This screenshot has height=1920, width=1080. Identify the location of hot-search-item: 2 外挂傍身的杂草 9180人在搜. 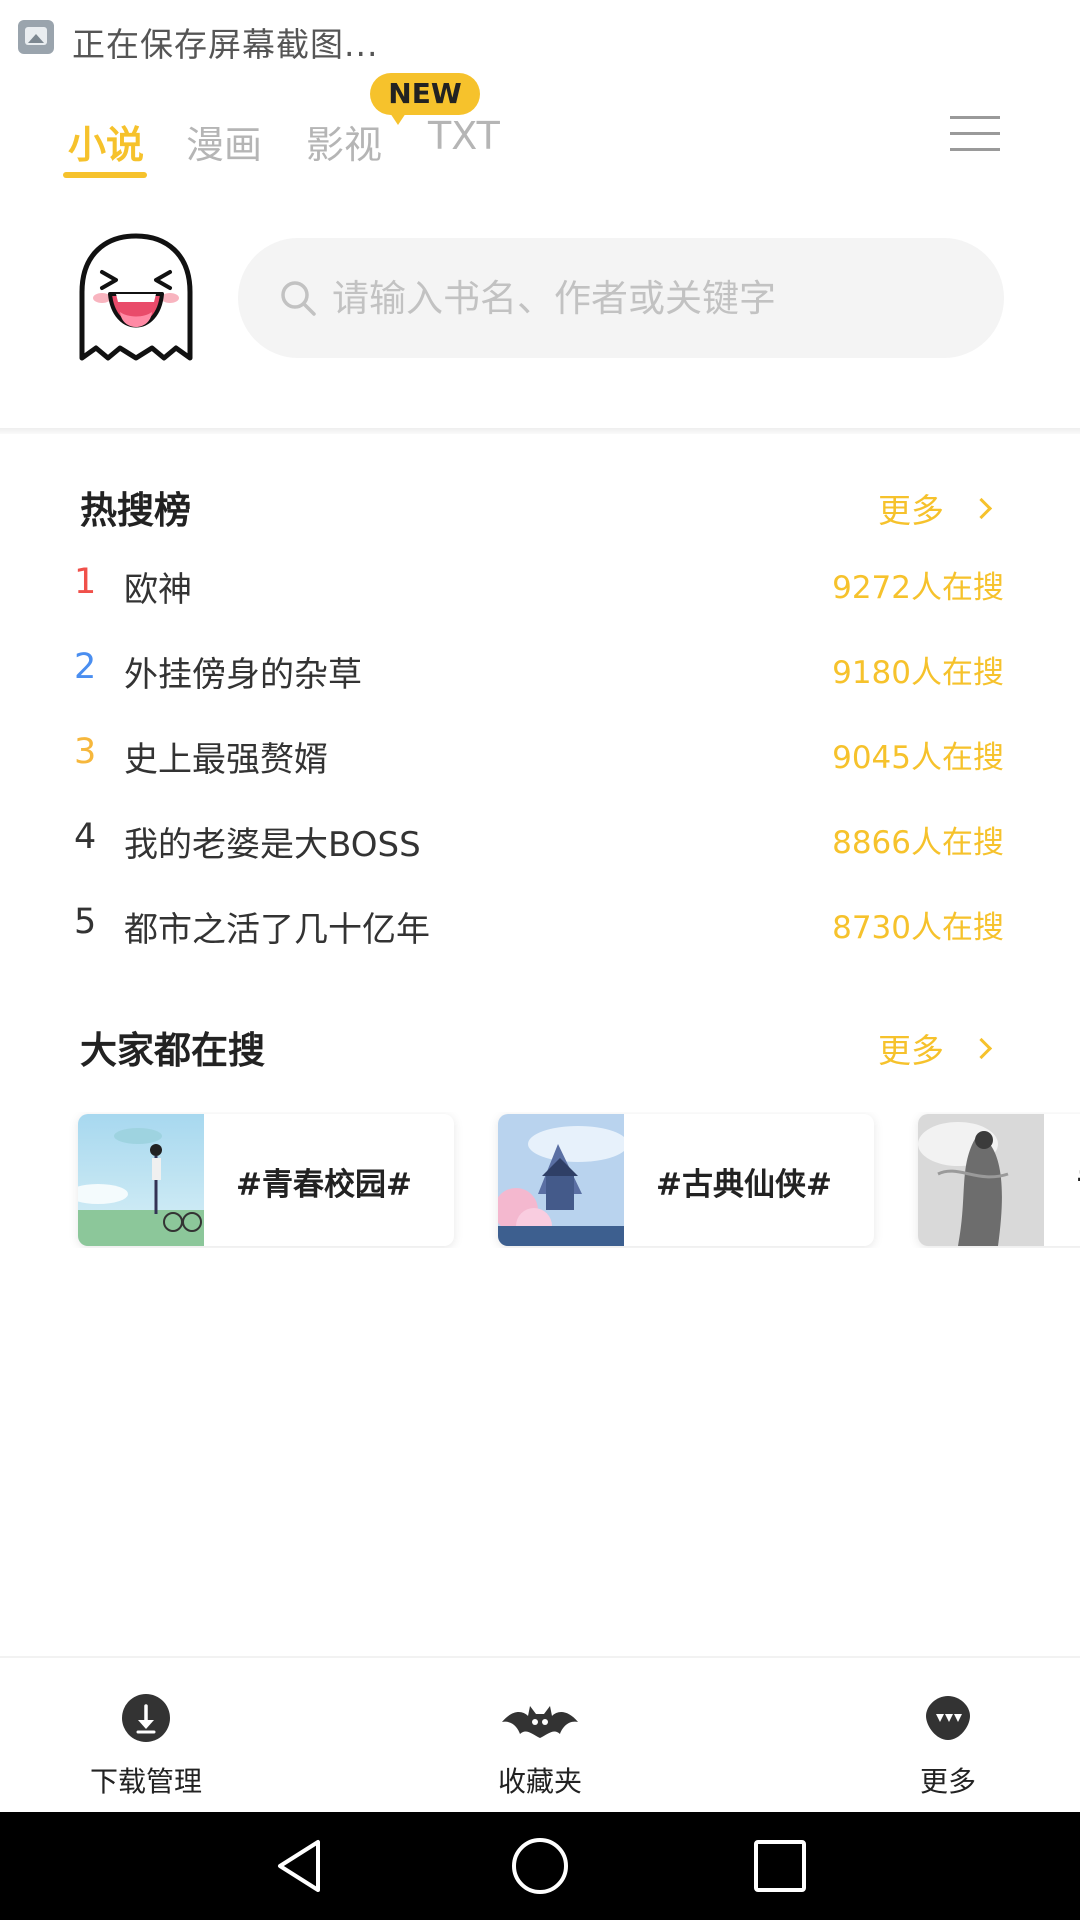
(540, 672).